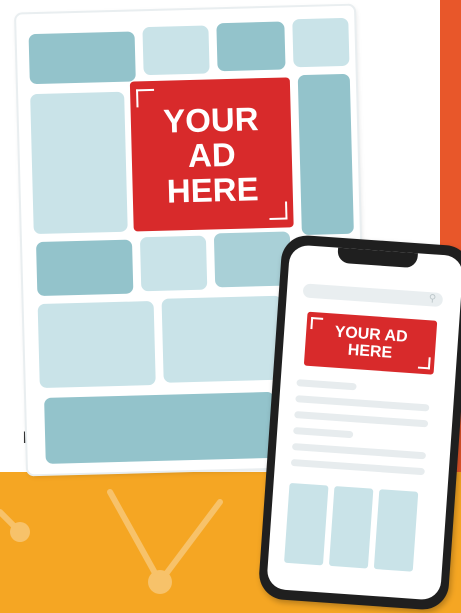 The image size is (461, 613). Describe the element at coordinates (432, 299) in the screenshot. I see `search-icon: ⚲` at that location.